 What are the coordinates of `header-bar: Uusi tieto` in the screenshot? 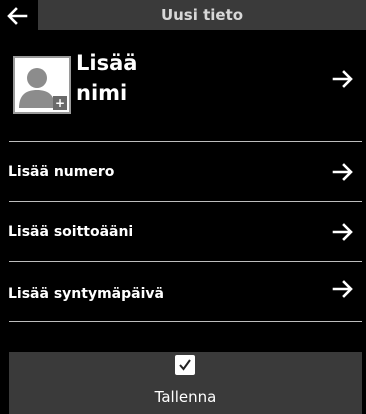 It's located at (183, 16).